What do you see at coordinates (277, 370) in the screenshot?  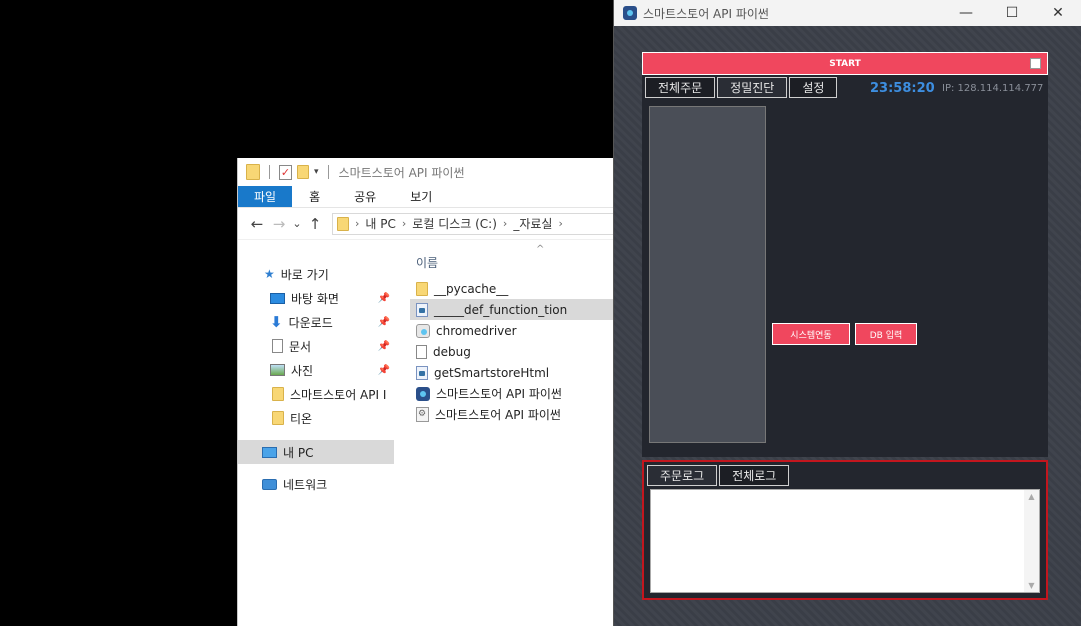 I see `picture-icon` at bounding box center [277, 370].